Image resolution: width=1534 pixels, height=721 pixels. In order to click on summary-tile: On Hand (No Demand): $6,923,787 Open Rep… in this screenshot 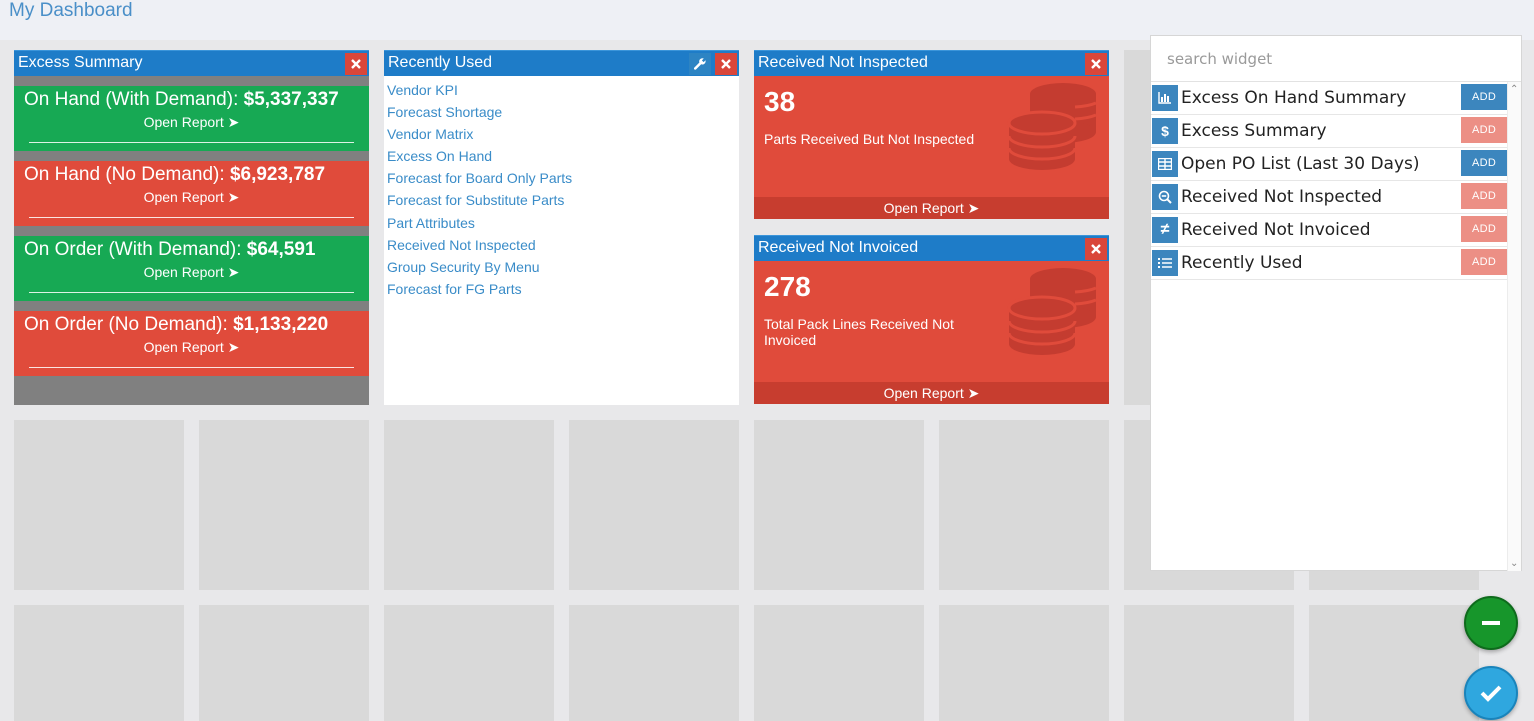, I will do `click(191, 193)`.